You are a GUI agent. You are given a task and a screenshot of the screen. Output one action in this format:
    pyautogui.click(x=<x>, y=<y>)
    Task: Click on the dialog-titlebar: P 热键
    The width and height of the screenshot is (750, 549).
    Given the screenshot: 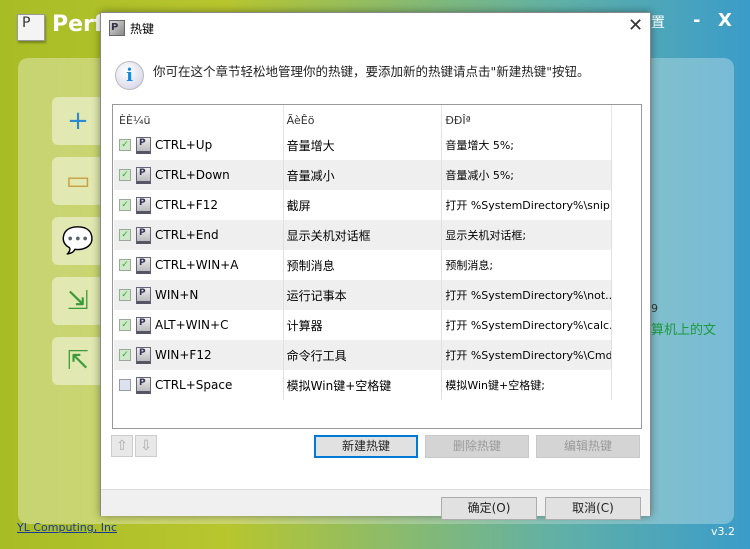 What is the action you would take?
    pyautogui.click(x=131, y=28)
    